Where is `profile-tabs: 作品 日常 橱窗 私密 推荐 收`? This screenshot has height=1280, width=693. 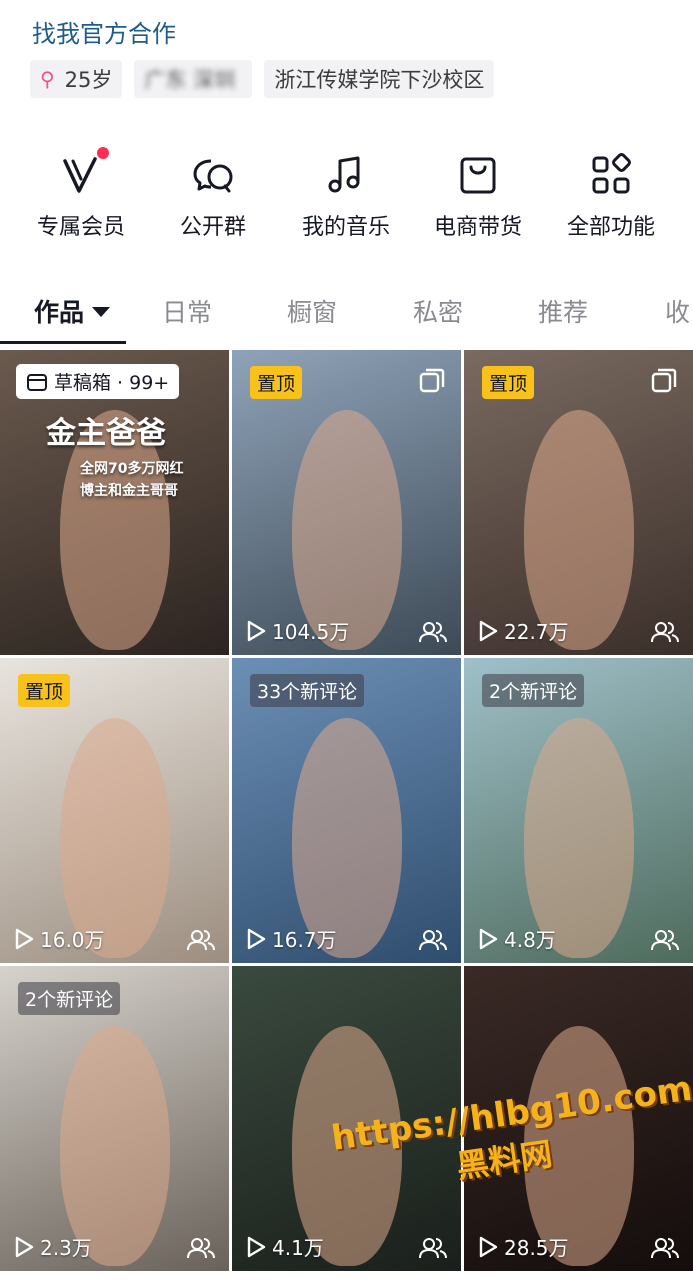
profile-tabs: 作品 日常 橱窗 私密 推荐 收 is located at coordinates (346, 315).